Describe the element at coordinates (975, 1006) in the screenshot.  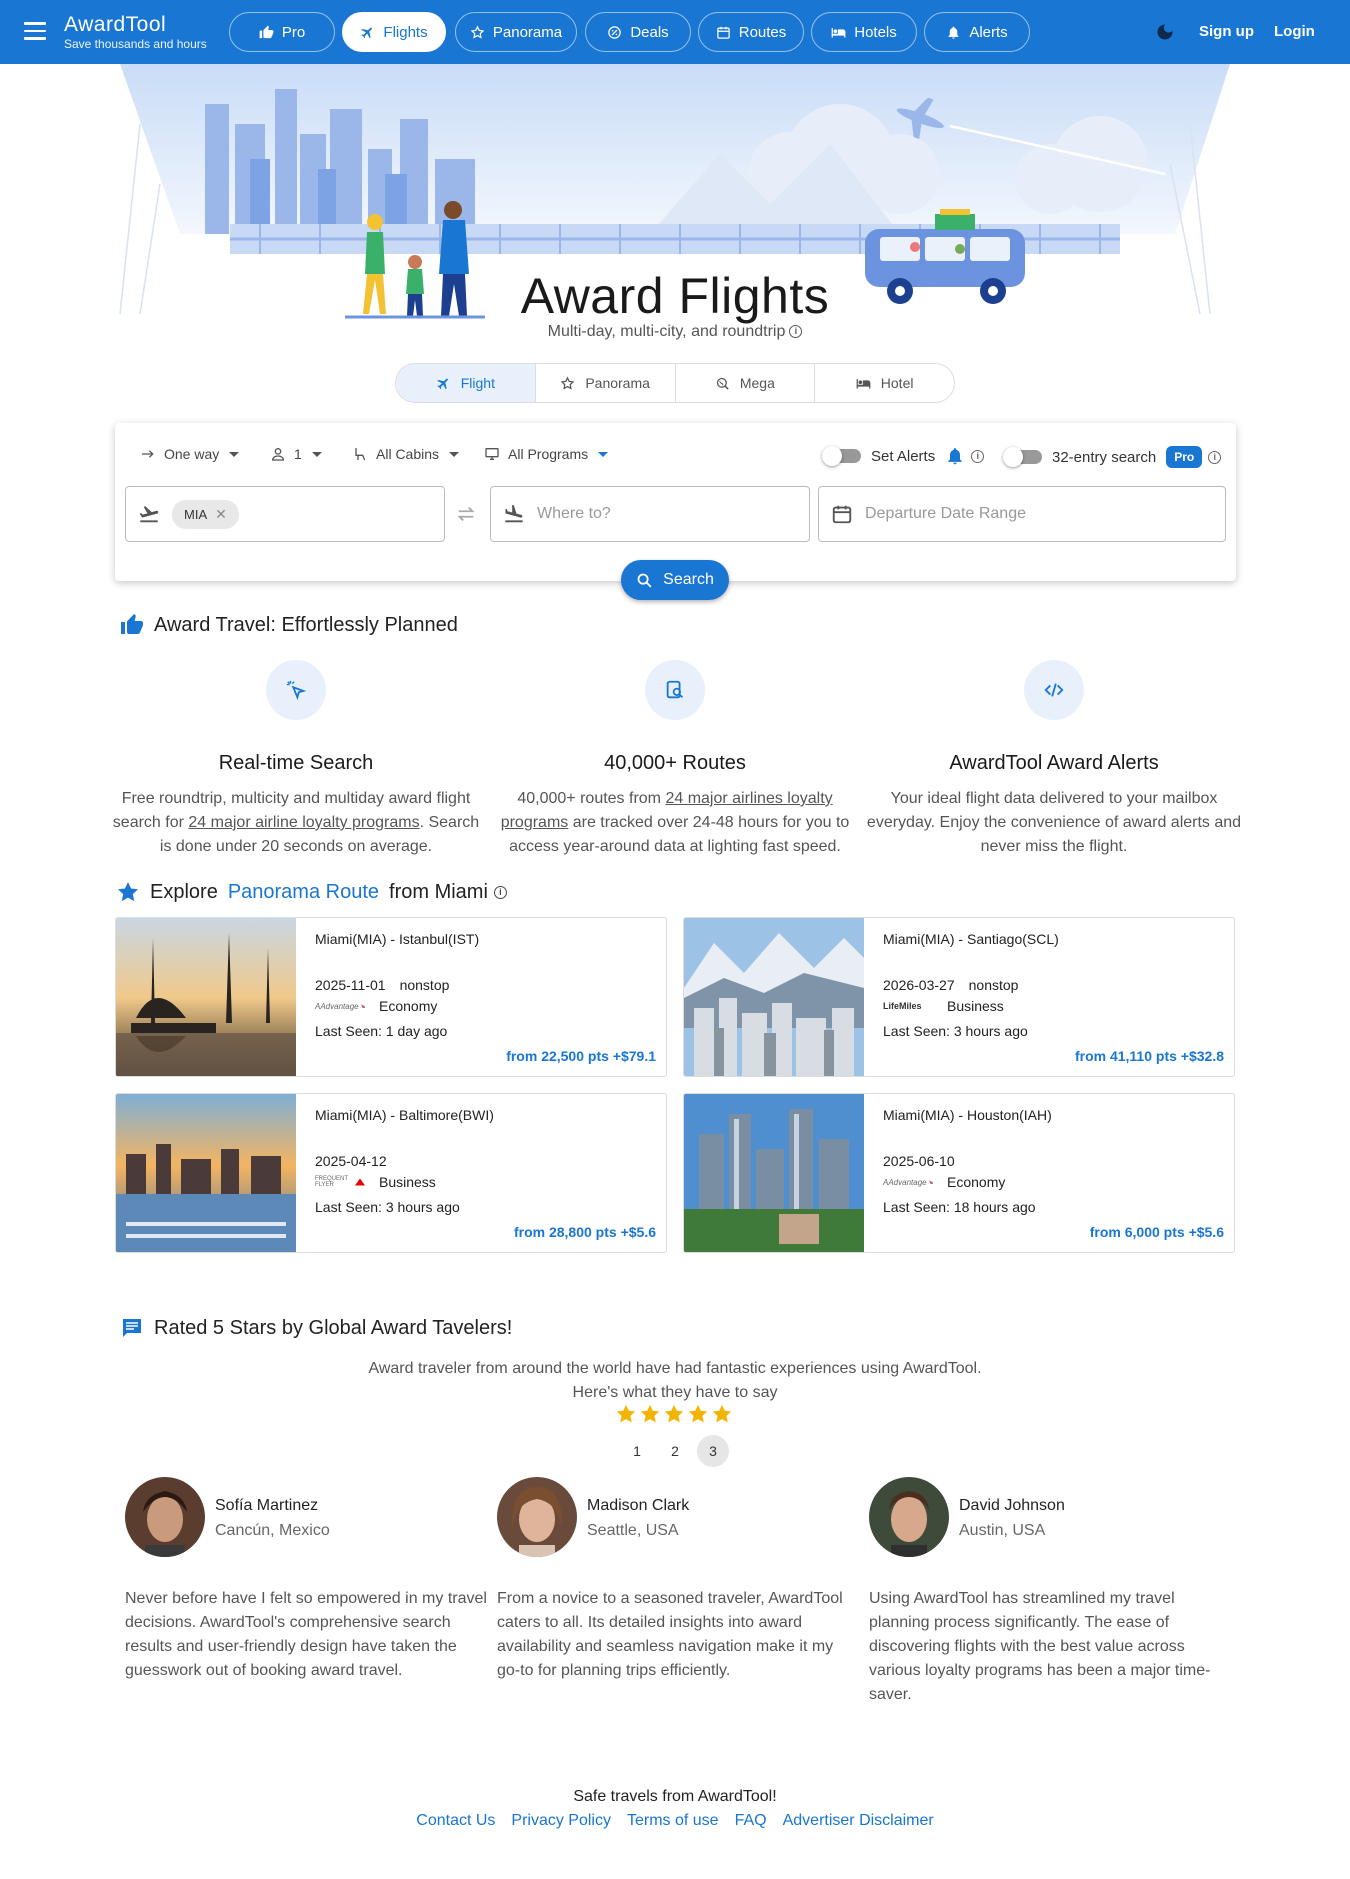
I see `route-cabin: Business` at that location.